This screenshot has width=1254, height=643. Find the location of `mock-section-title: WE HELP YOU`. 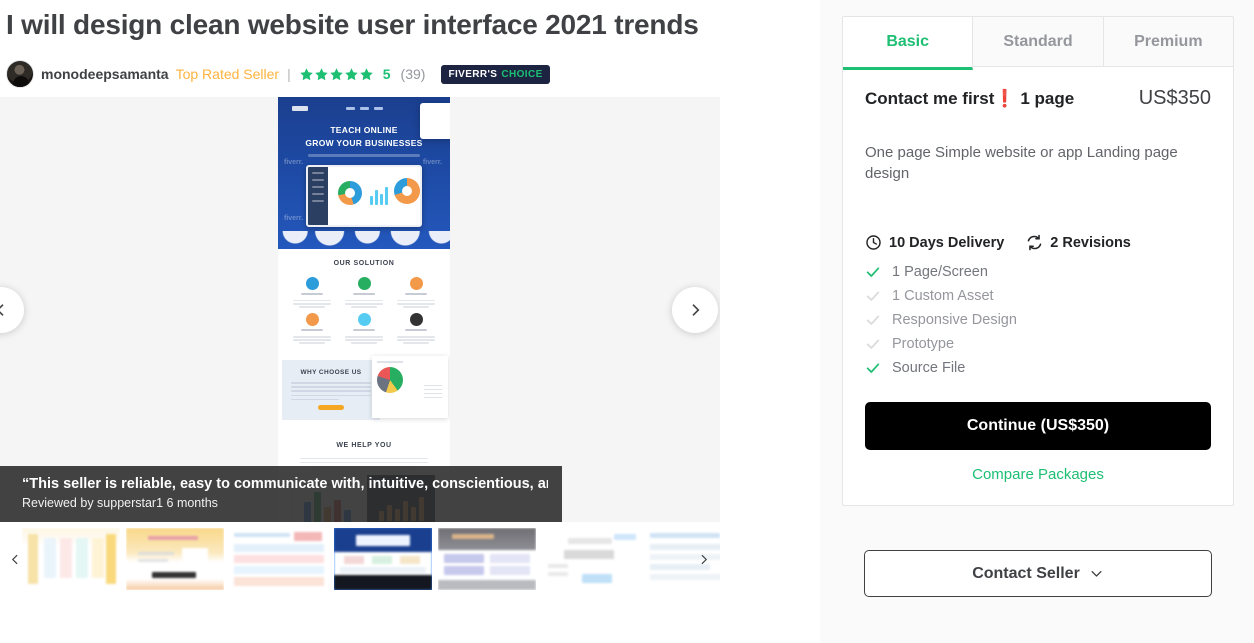

mock-section-title: WE HELP YOU is located at coordinates (364, 446).